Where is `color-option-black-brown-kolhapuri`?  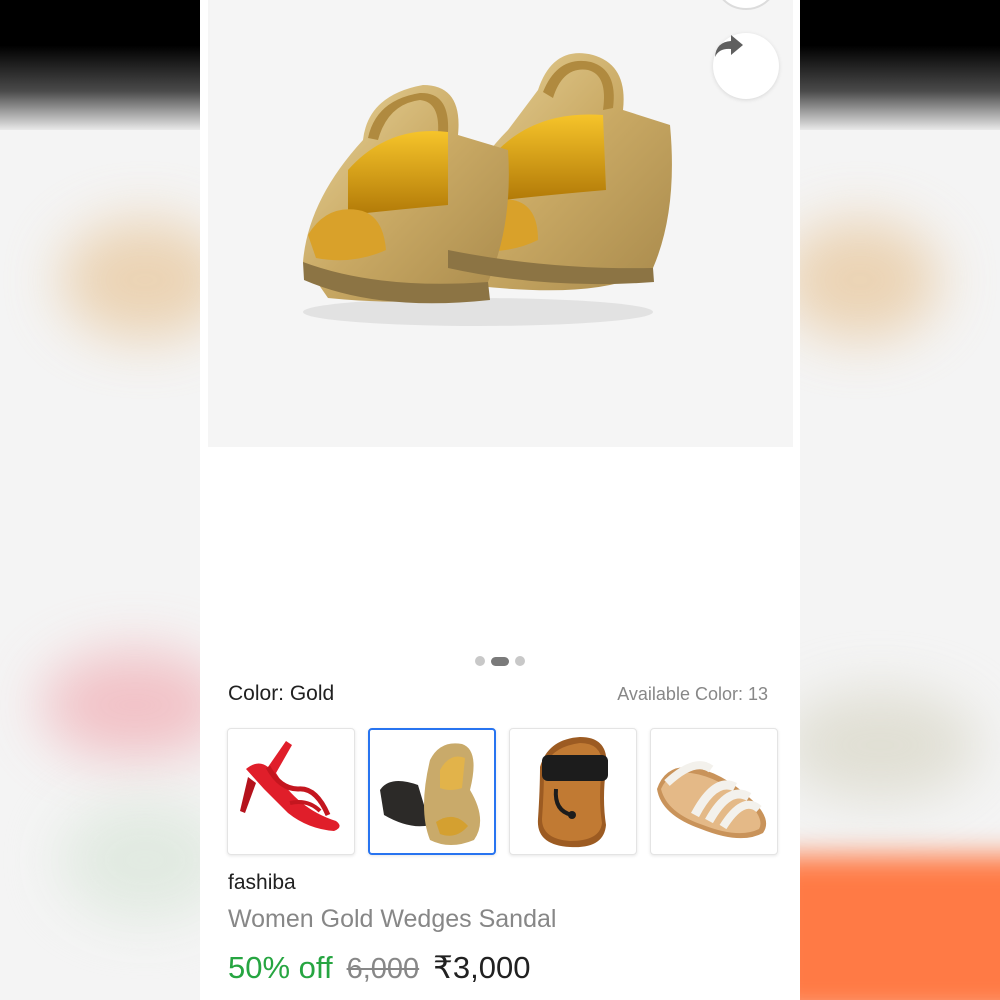
color-option-black-brown-kolhapuri is located at coordinates (573, 791).